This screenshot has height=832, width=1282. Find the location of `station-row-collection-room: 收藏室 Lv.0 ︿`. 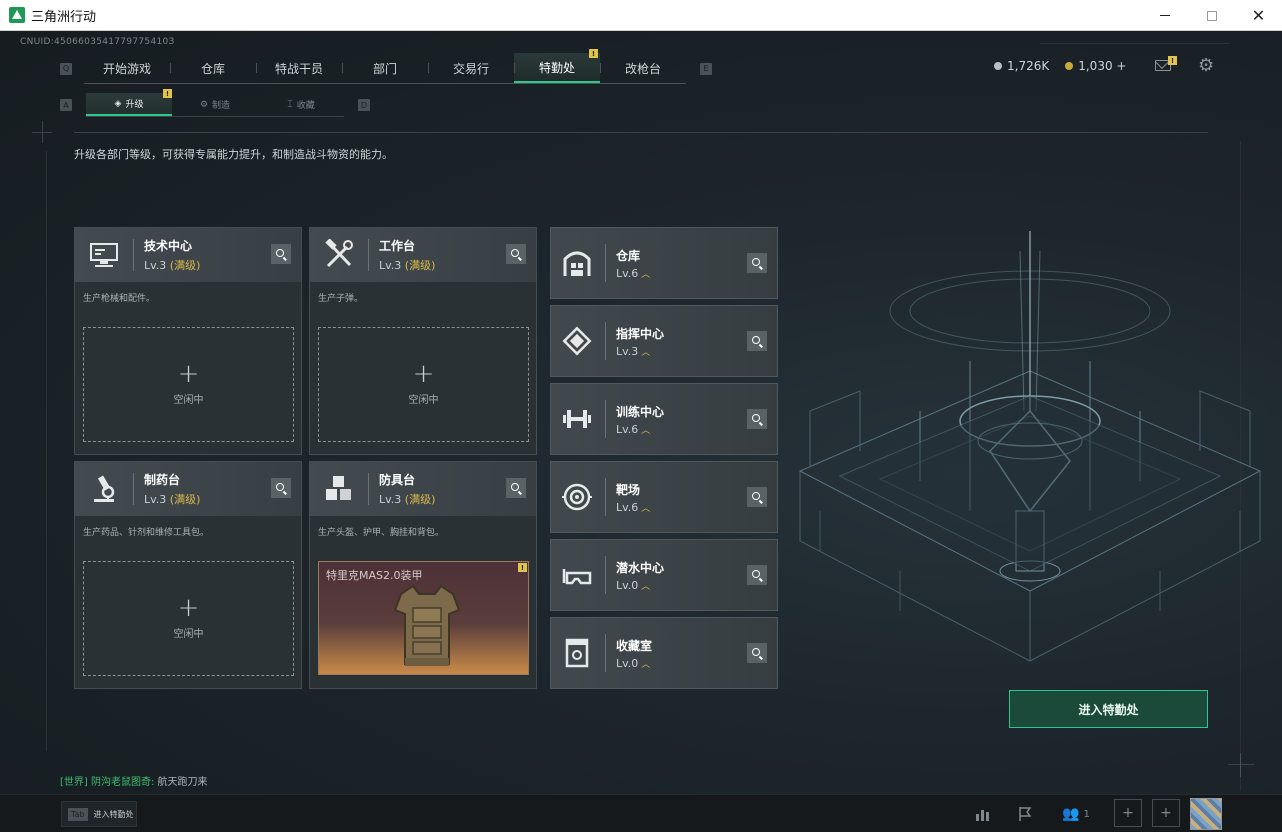

station-row-collection-room: 收藏室 Lv.0 ︿ is located at coordinates (664, 653).